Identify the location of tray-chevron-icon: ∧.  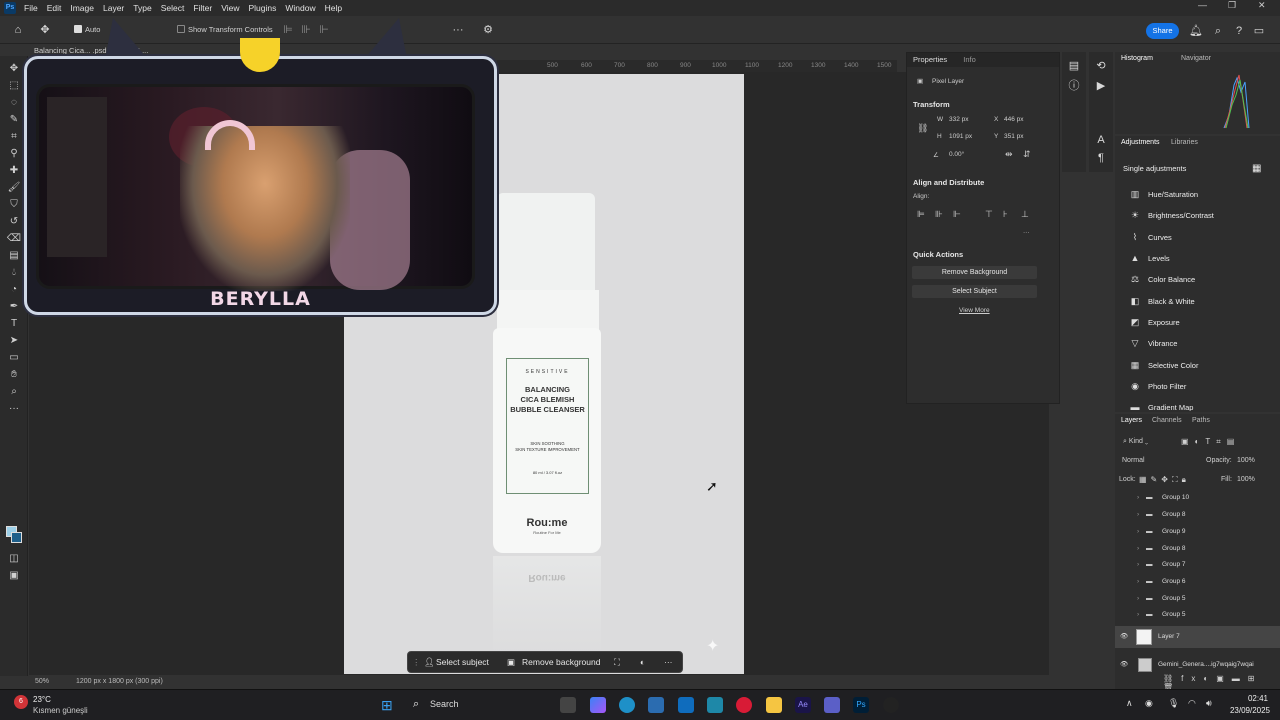
(1129, 703).